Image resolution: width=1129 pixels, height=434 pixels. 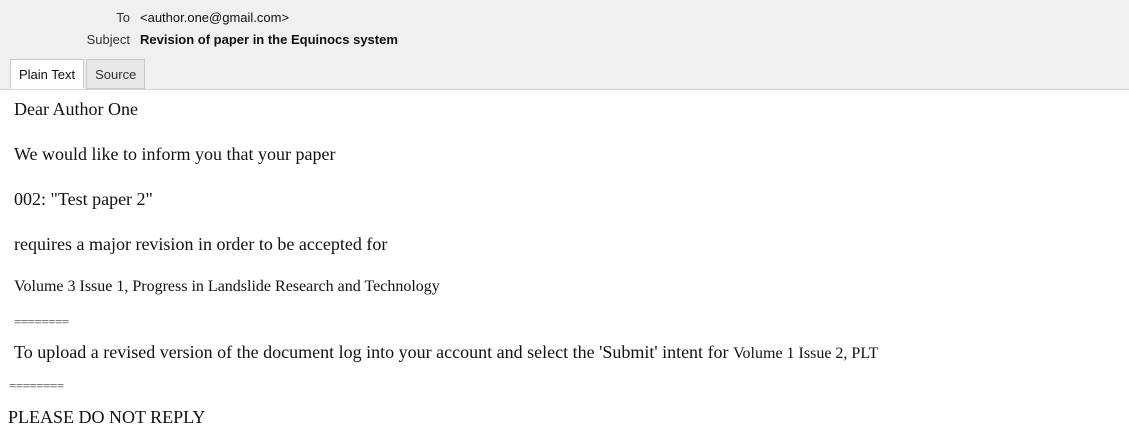 I want to click on to-address: <author.one@gmail.com>, so click(x=214, y=17).